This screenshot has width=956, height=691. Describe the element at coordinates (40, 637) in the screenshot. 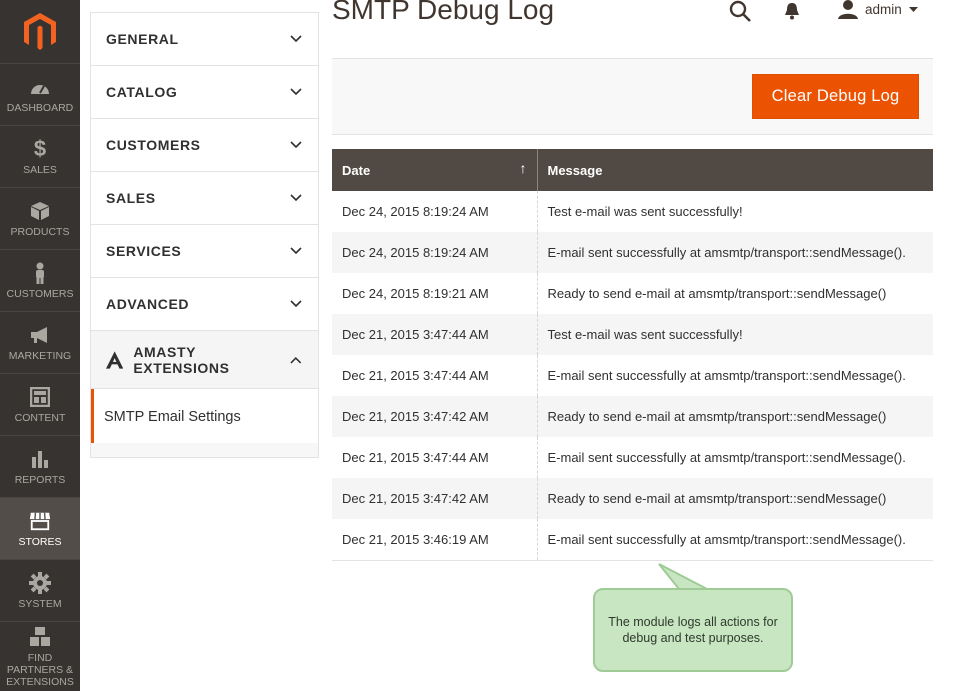

I see `boxes-icon` at that location.